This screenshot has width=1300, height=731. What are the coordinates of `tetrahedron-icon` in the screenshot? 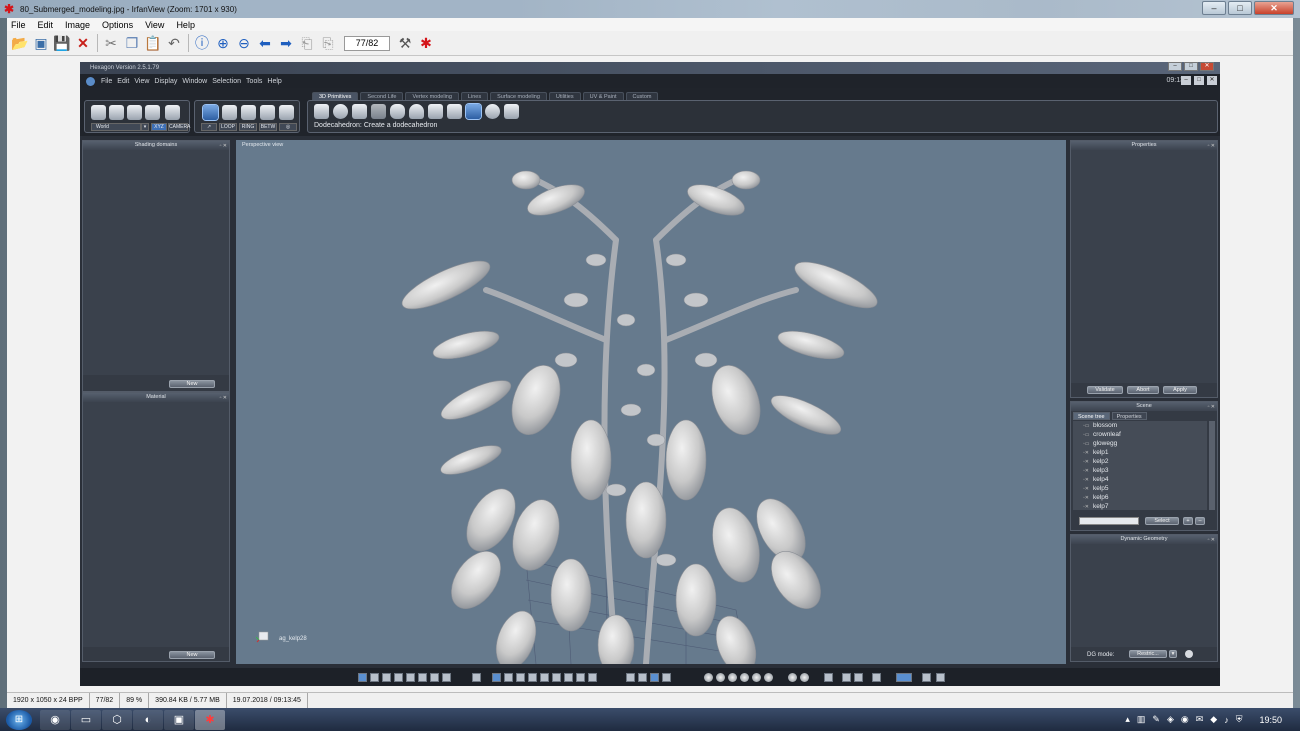 It's located at (454, 111).